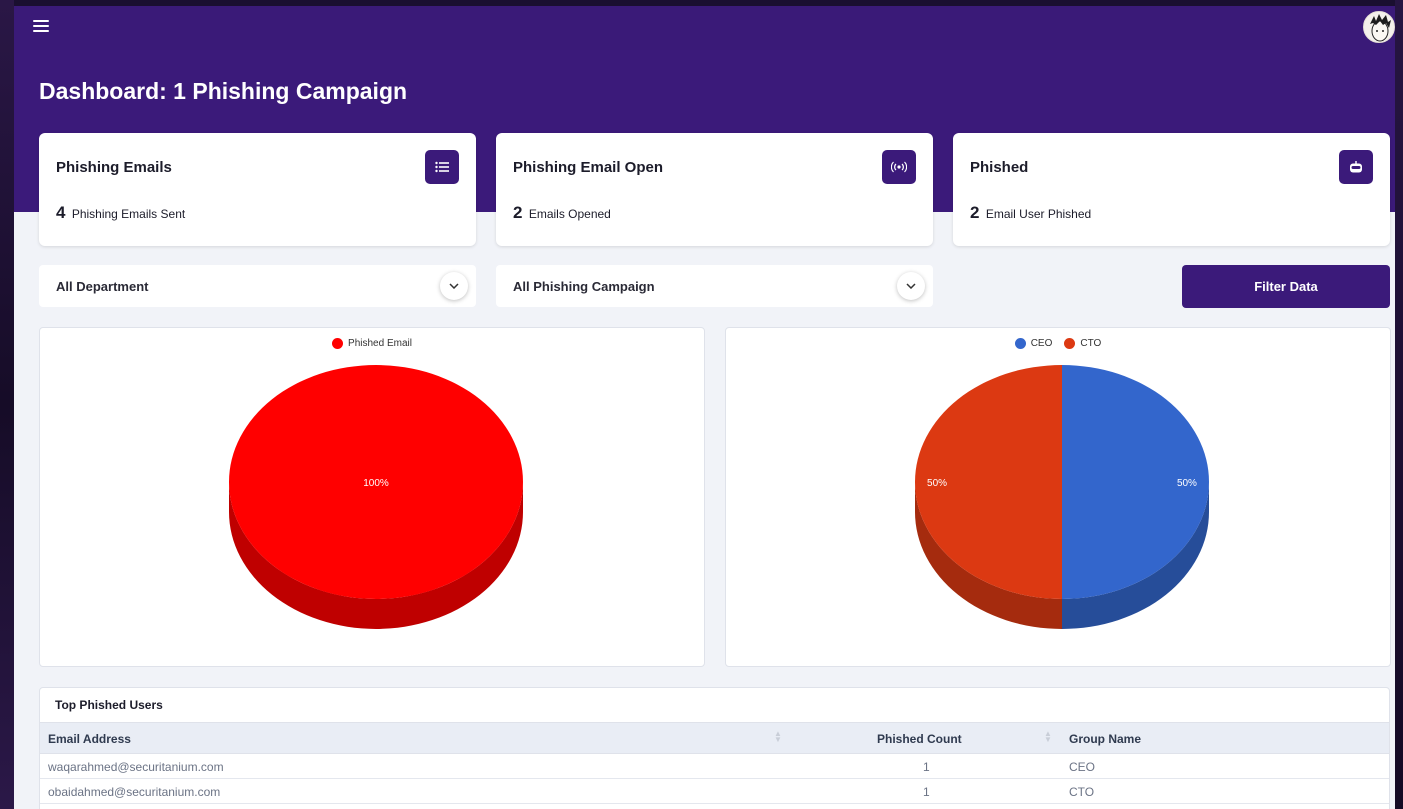 Image resolution: width=1403 pixels, height=809 pixels. Describe the element at coordinates (7, 404) in the screenshot. I see `window-left-edge` at that location.